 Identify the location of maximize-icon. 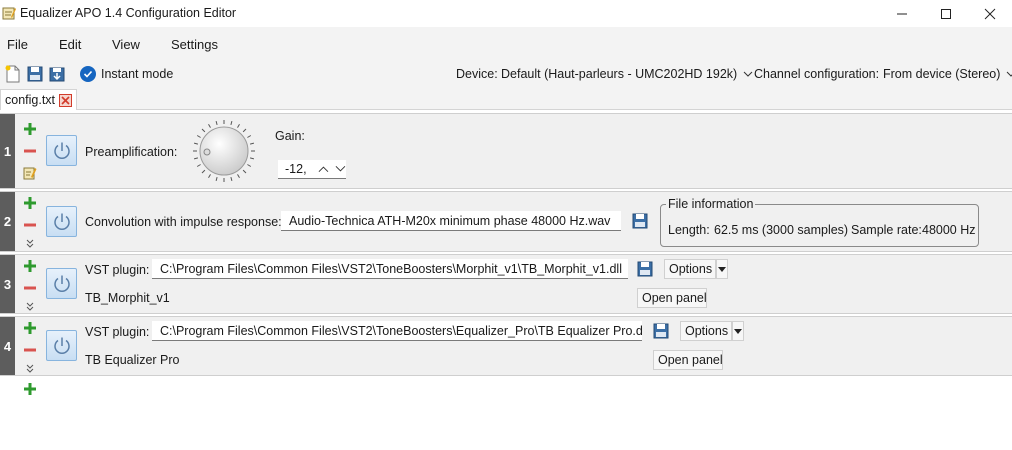
(946, 13).